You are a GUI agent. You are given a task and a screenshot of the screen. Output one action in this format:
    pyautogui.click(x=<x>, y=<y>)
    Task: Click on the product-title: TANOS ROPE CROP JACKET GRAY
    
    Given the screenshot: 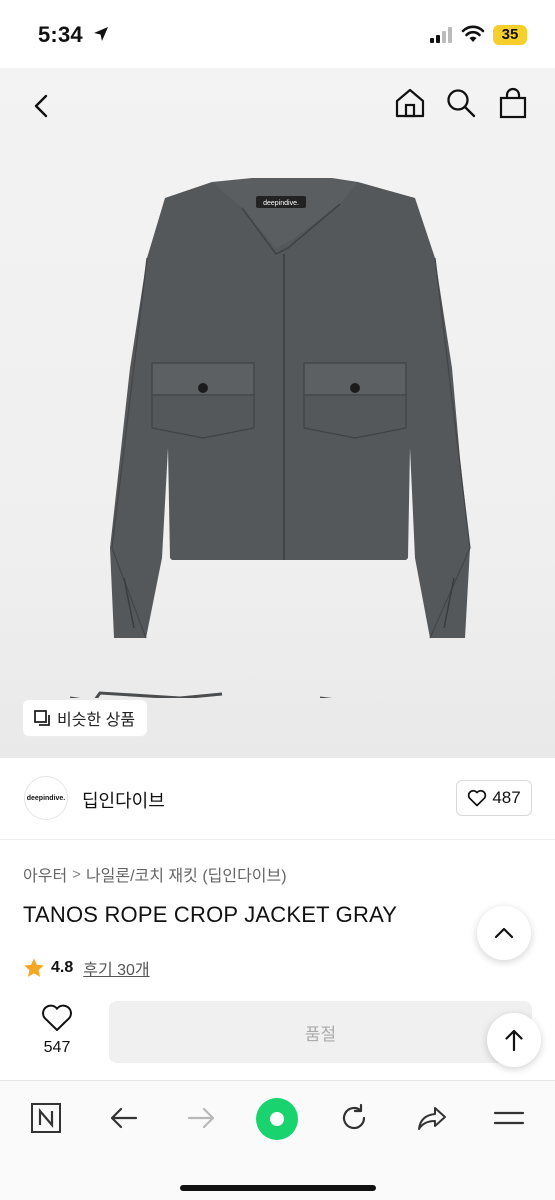 What is the action you would take?
    pyautogui.click(x=210, y=914)
    